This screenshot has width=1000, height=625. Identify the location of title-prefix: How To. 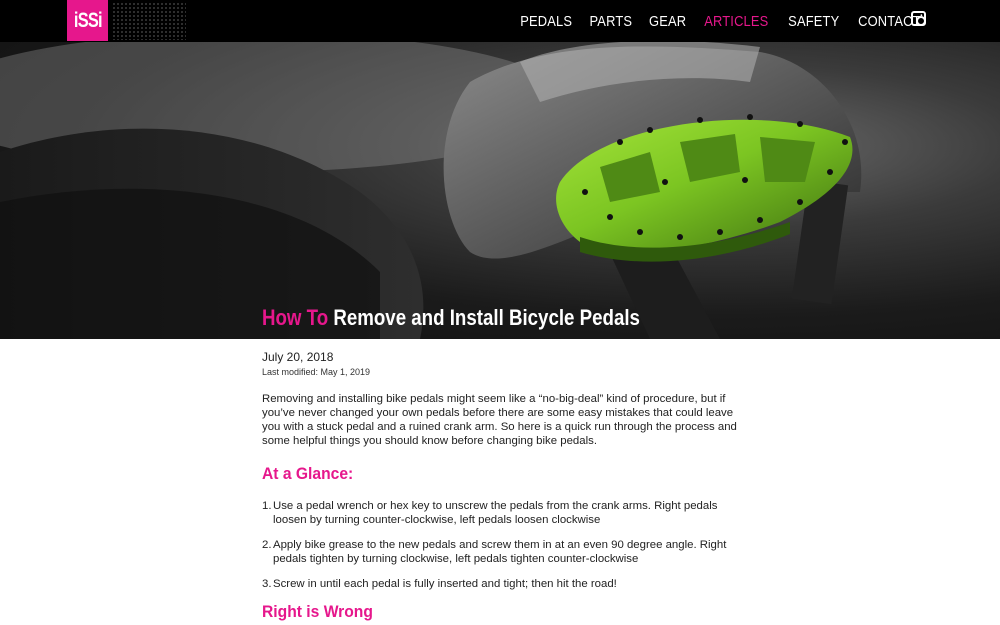
(295, 317).